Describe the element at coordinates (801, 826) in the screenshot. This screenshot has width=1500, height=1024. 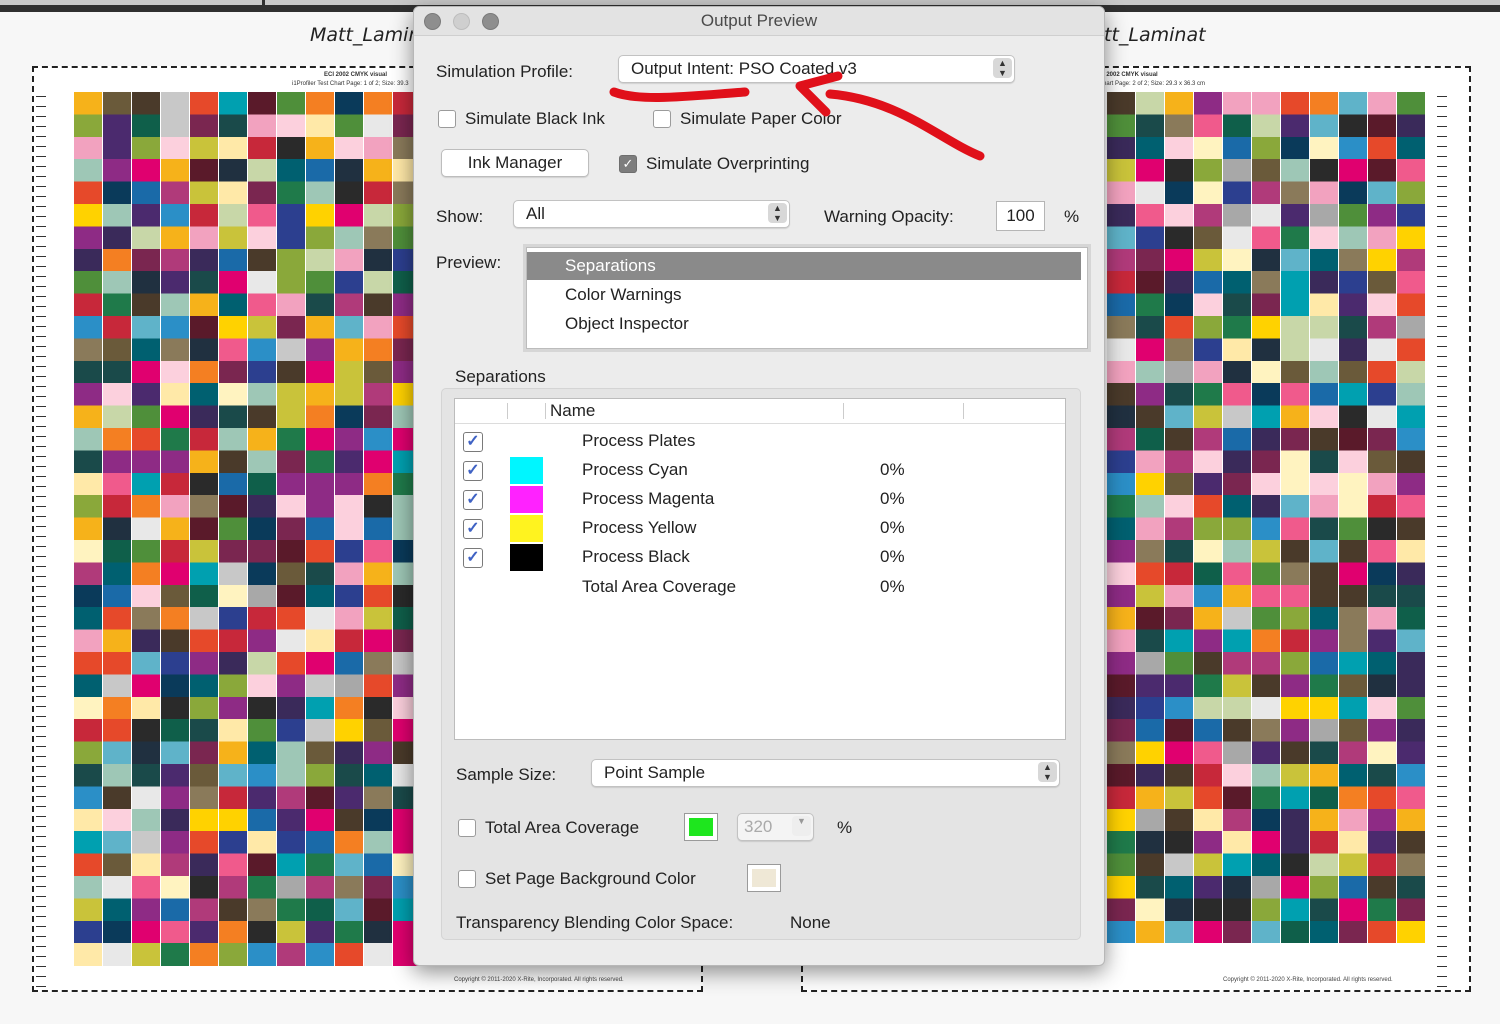
I see `chevron-down-icon: ▼` at that location.